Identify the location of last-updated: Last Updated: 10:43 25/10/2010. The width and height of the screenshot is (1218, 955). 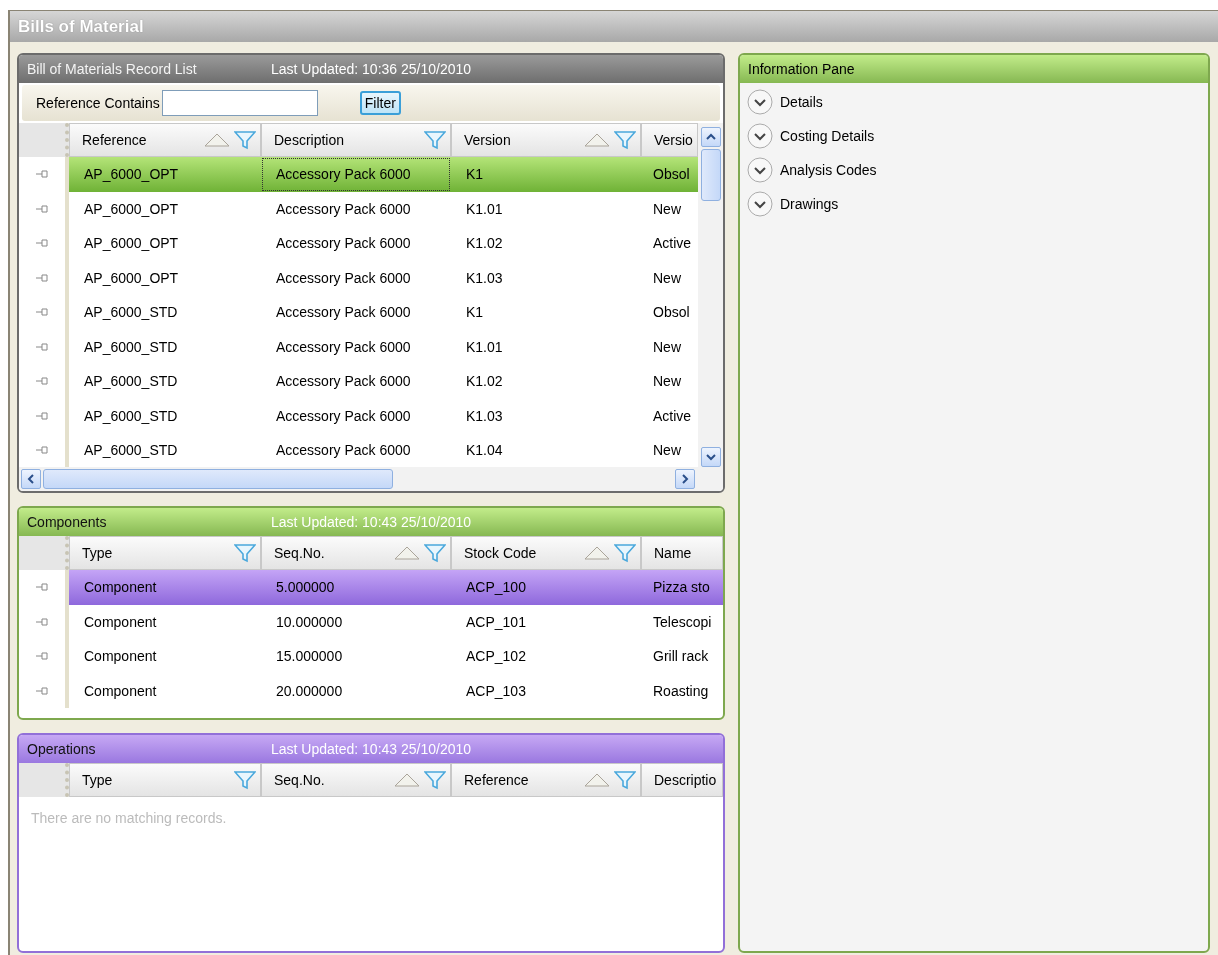
(371, 749).